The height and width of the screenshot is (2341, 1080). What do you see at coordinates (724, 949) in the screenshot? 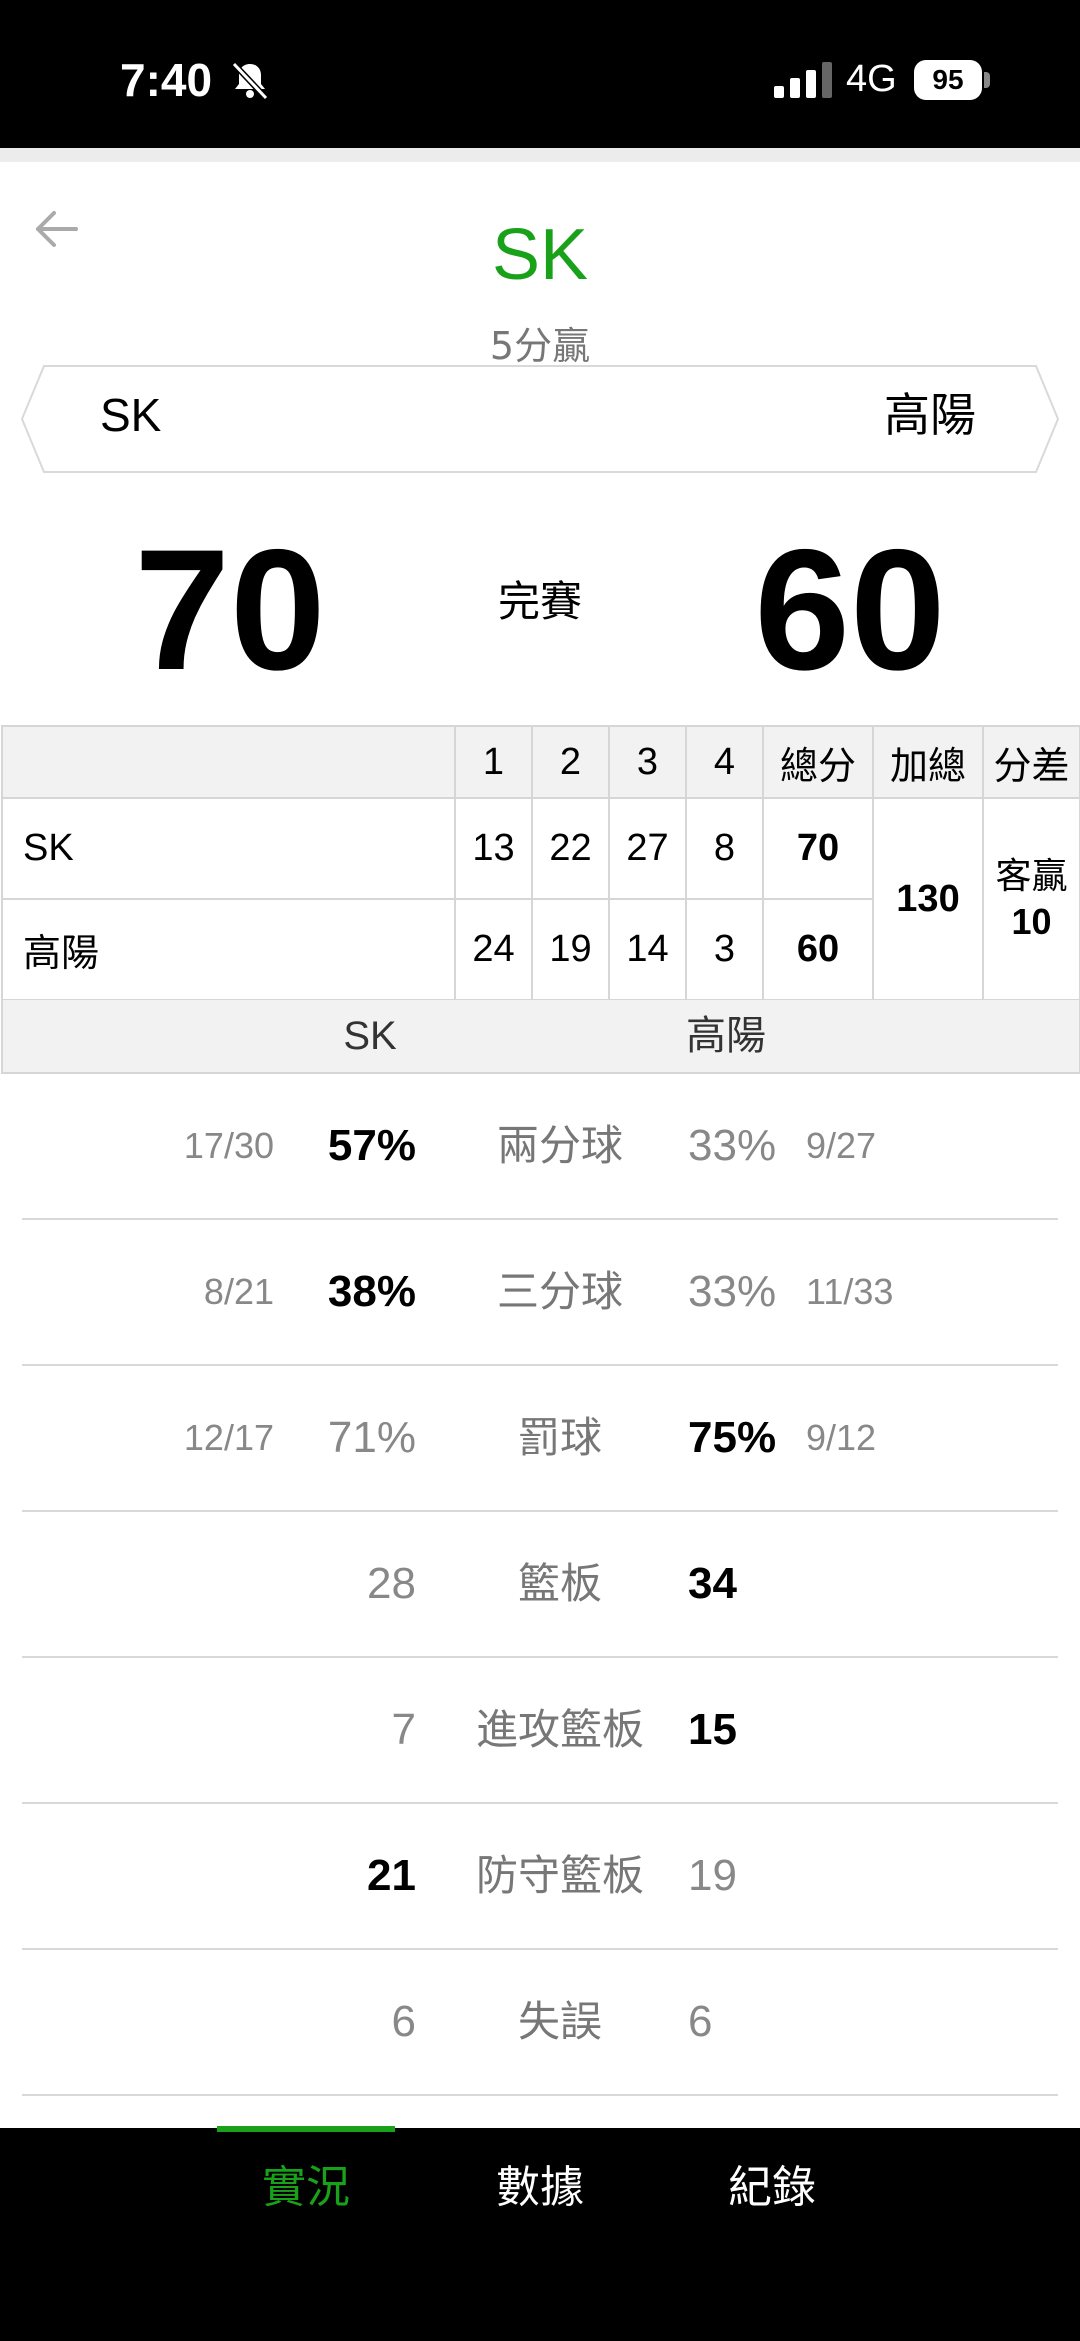
I see `quarter-score: 3` at bounding box center [724, 949].